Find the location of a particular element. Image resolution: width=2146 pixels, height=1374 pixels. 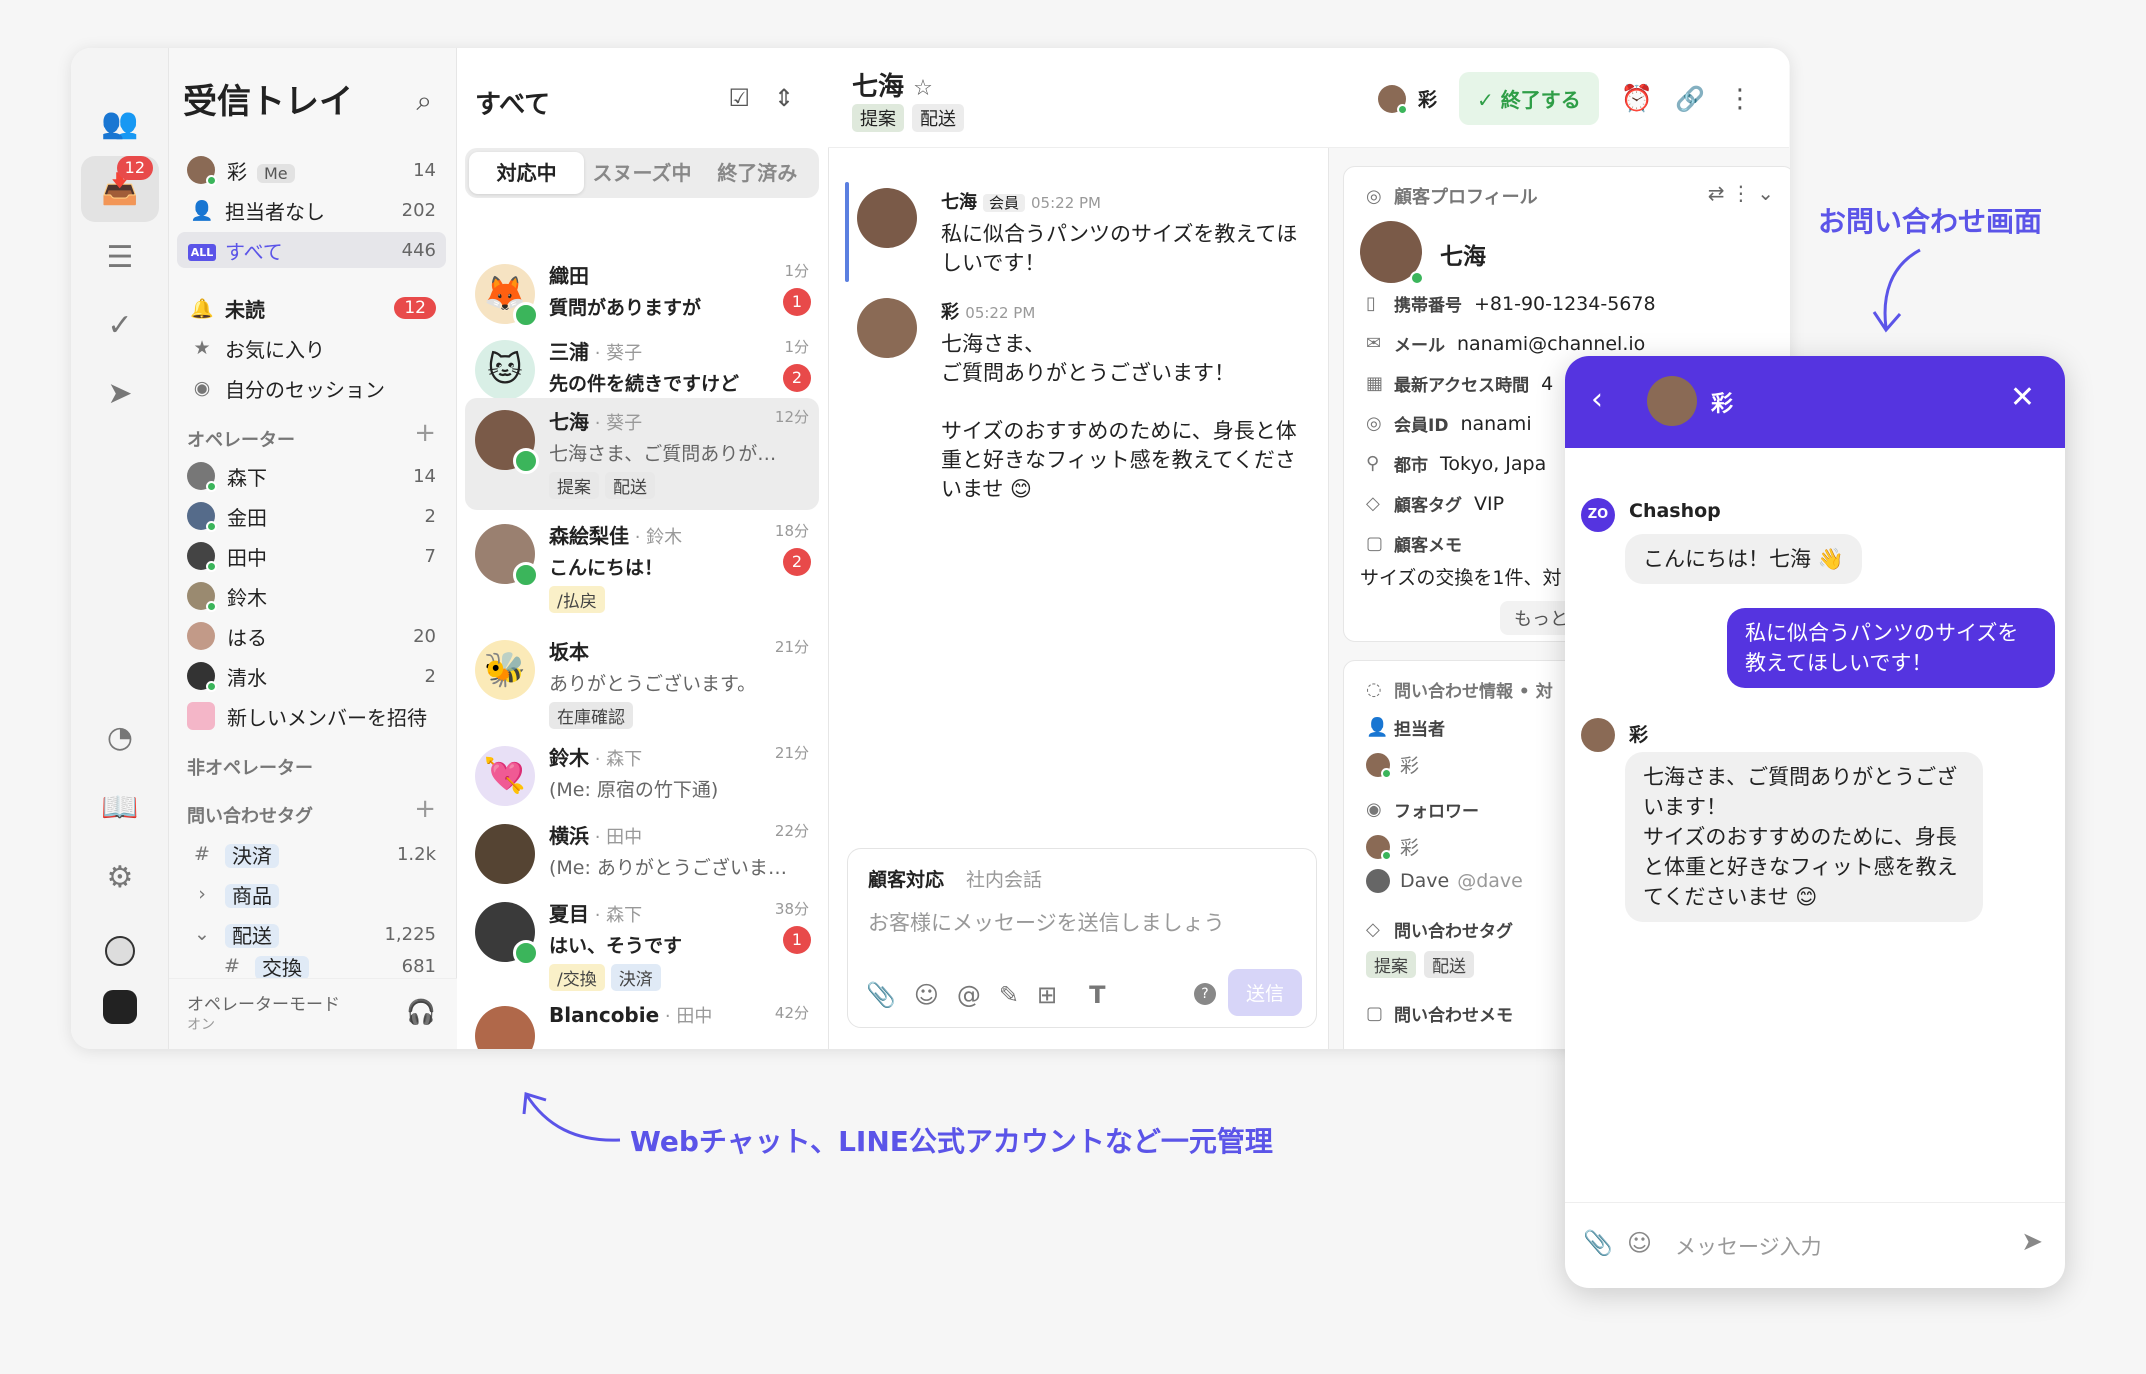

back-icon: ‹ is located at coordinates (1597, 399).